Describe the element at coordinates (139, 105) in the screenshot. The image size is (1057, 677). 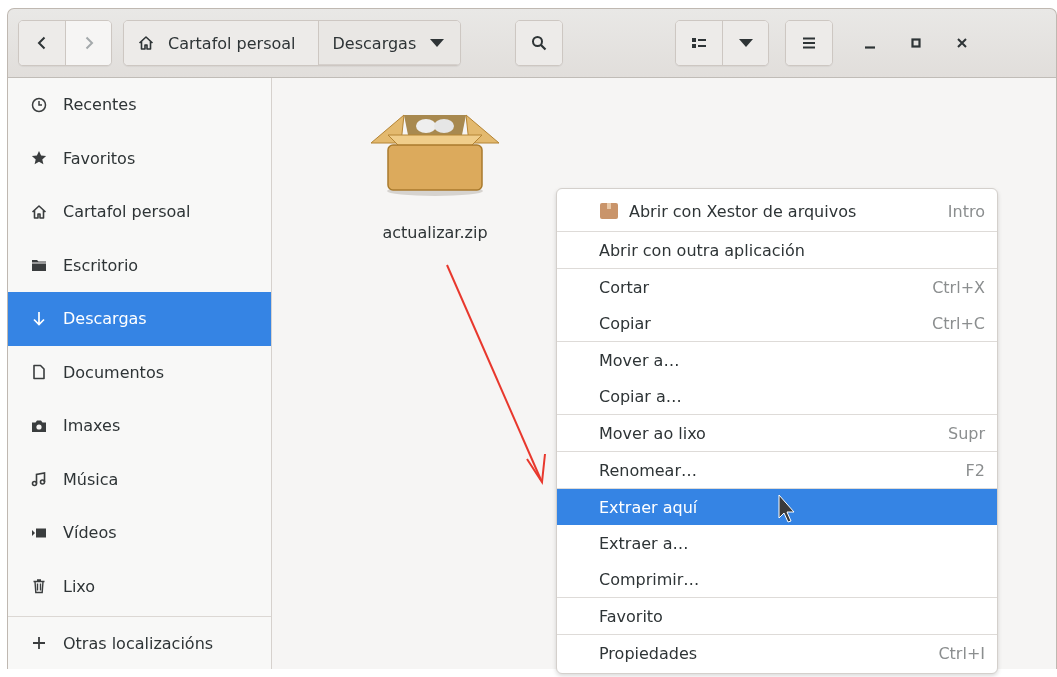
I see `sidebar-item: Recentes` at that location.